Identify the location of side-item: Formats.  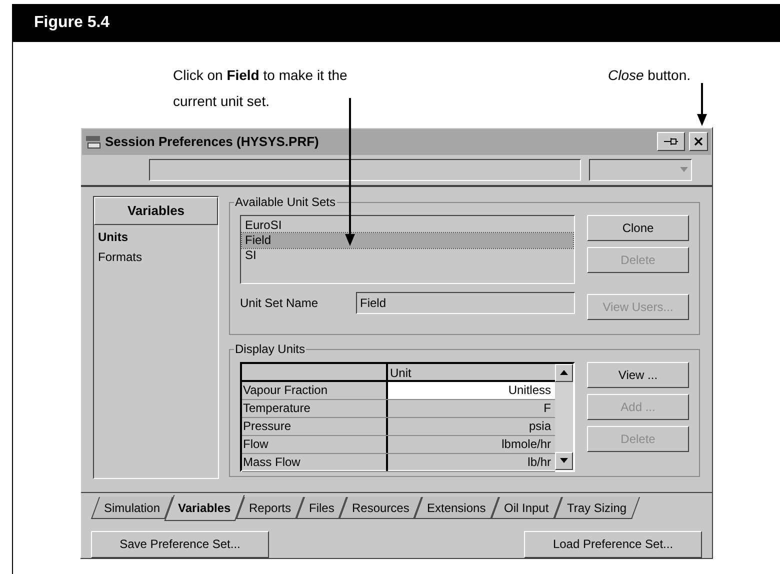
(158, 257).